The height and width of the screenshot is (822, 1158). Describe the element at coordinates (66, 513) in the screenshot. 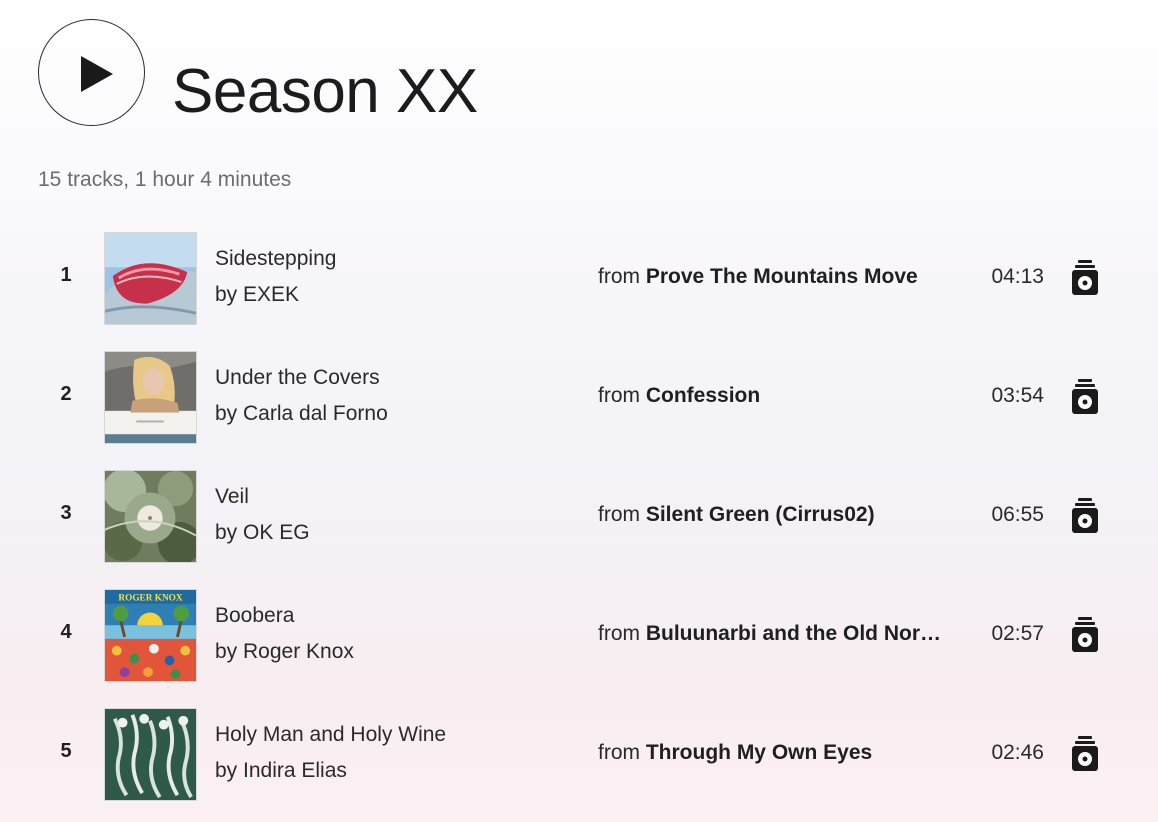

I see `track-number: 3` at that location.